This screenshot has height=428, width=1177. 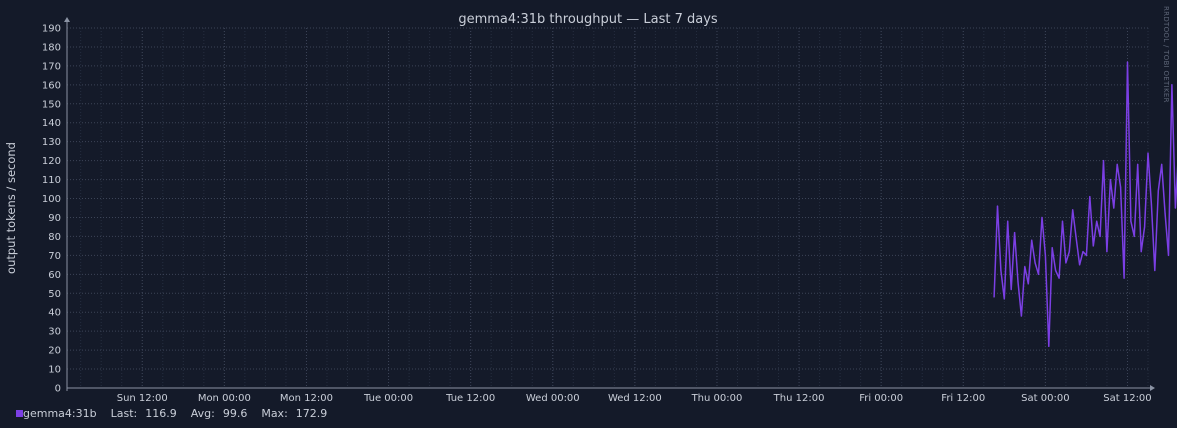 I want to click on y-tick-label: 90, so click(x=54, y=218).